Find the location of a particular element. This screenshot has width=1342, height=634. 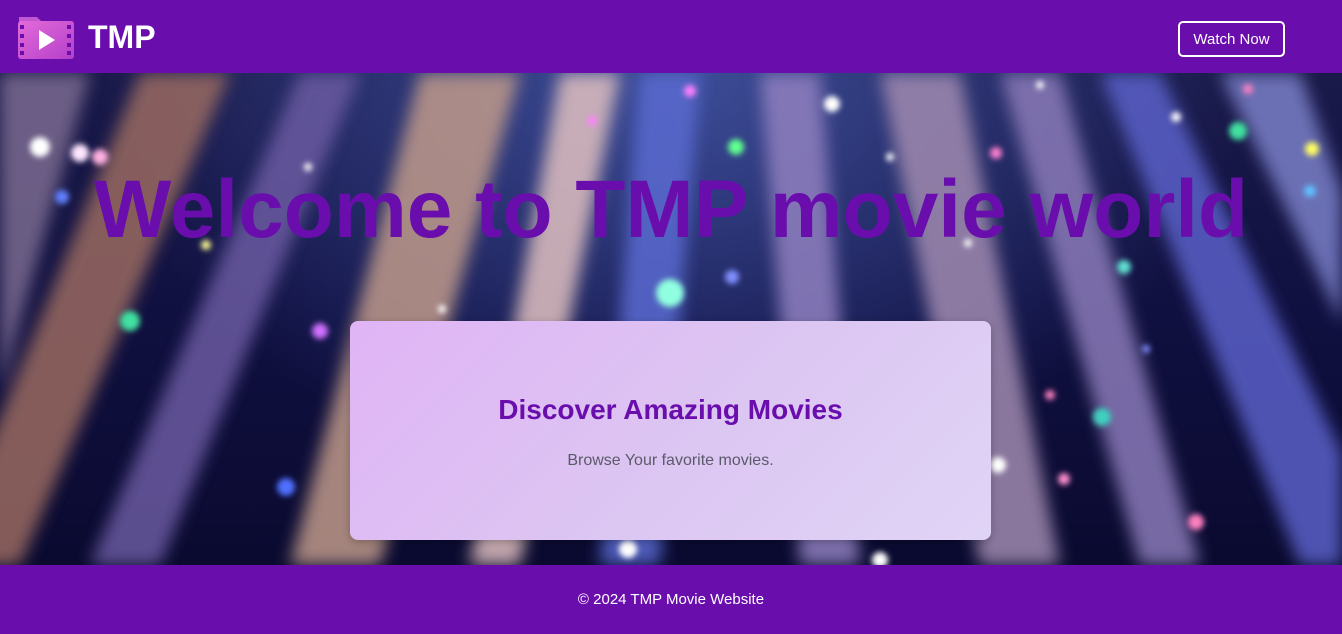

footer-copyright: © 2024 TMP Movie Website is located at coordinates (671, 599).